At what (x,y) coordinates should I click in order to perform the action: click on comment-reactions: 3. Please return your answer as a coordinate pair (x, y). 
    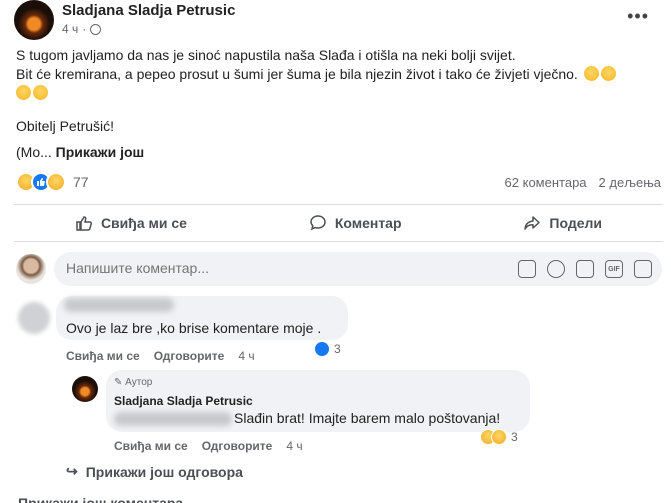
    Looking at the image, I should click on (327, 349).